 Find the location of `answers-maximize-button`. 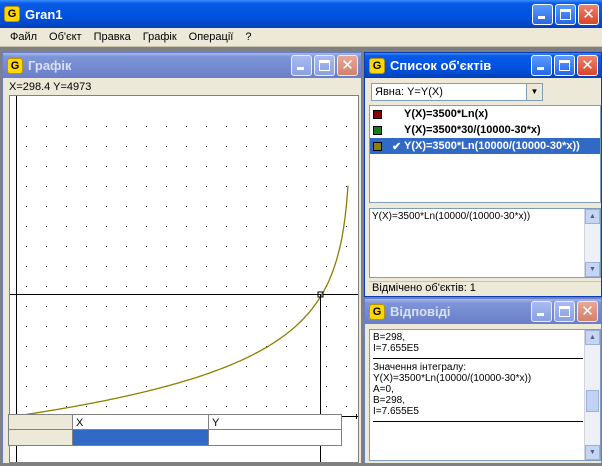

answers-maximize-button is located at coordinates (564, 311).